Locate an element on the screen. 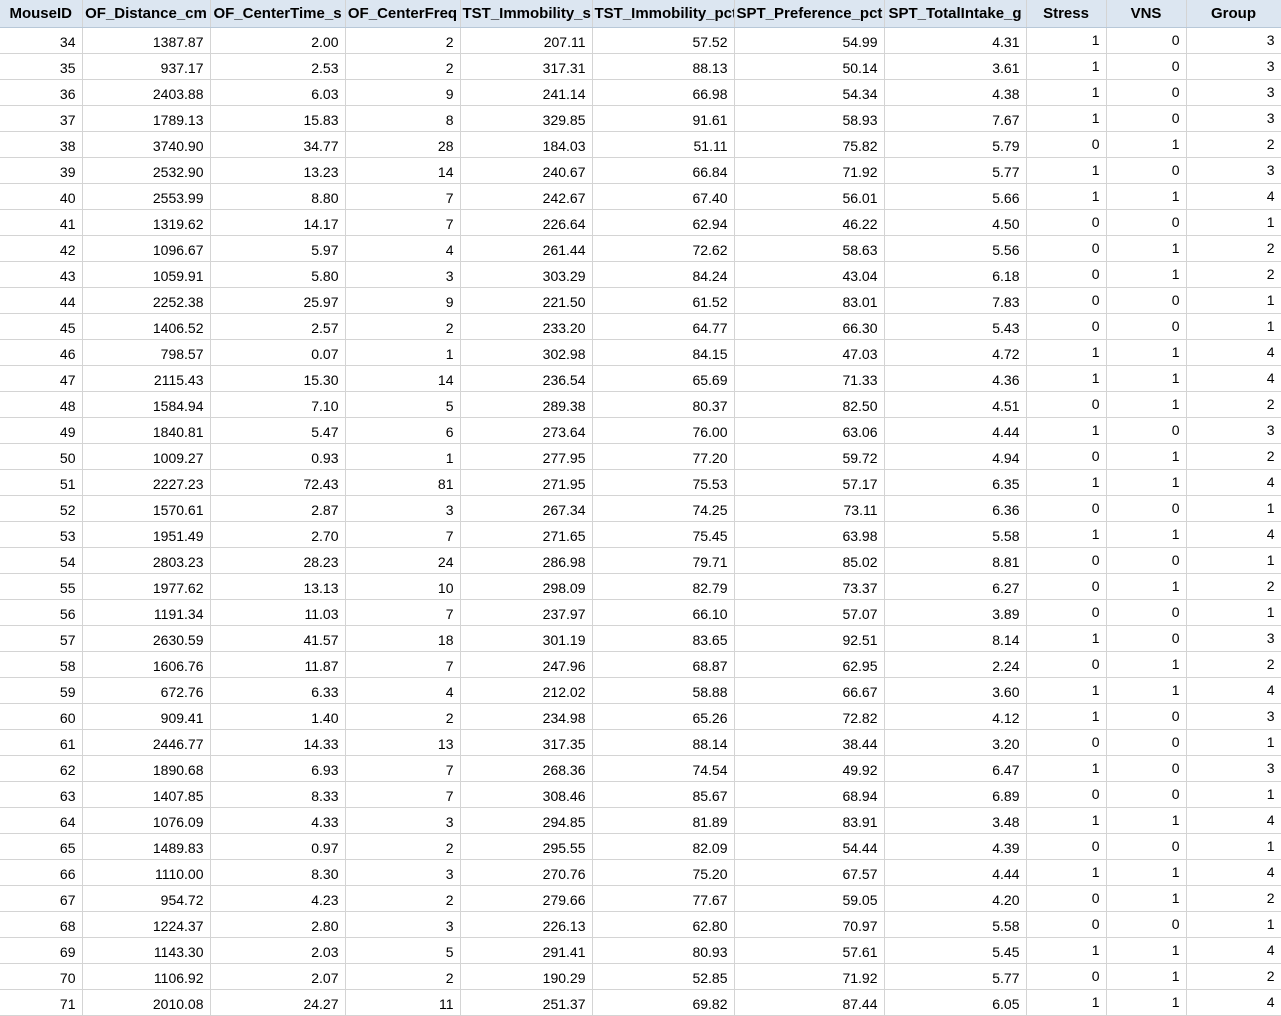  table-cell: 273.64 is located at coordinates (526, 430).